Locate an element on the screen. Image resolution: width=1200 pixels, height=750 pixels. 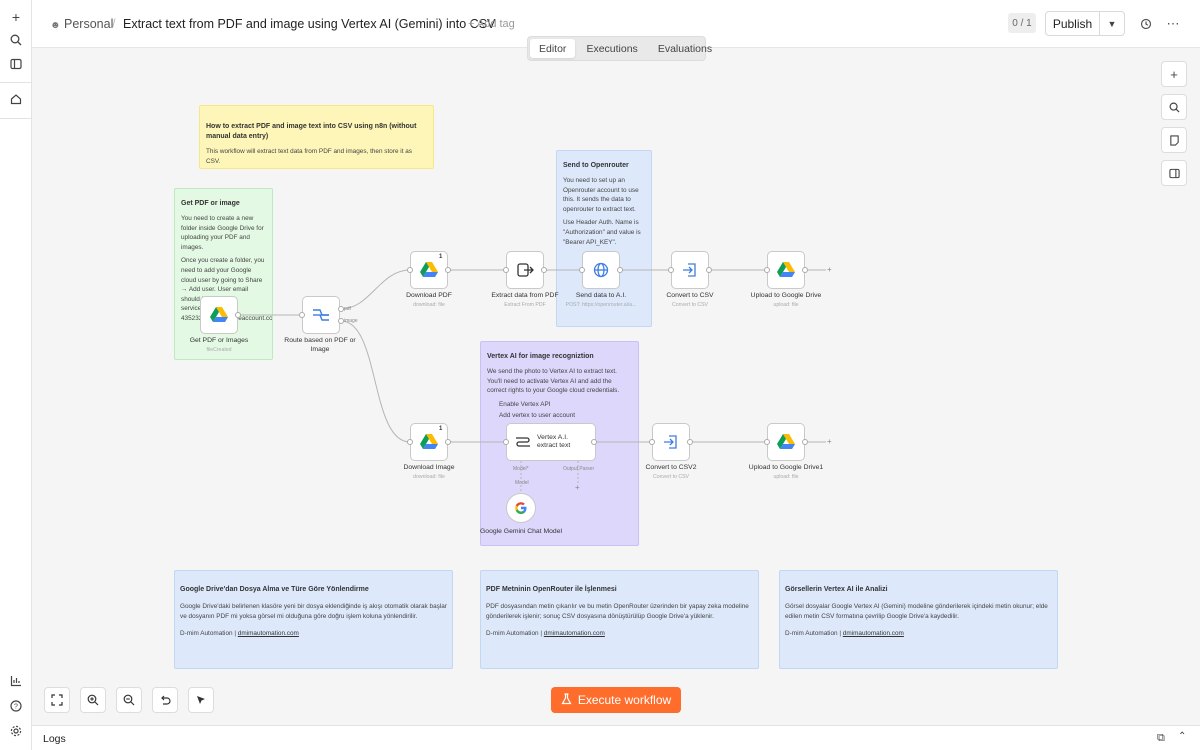
google-icon is located at coordinates (521, 508).